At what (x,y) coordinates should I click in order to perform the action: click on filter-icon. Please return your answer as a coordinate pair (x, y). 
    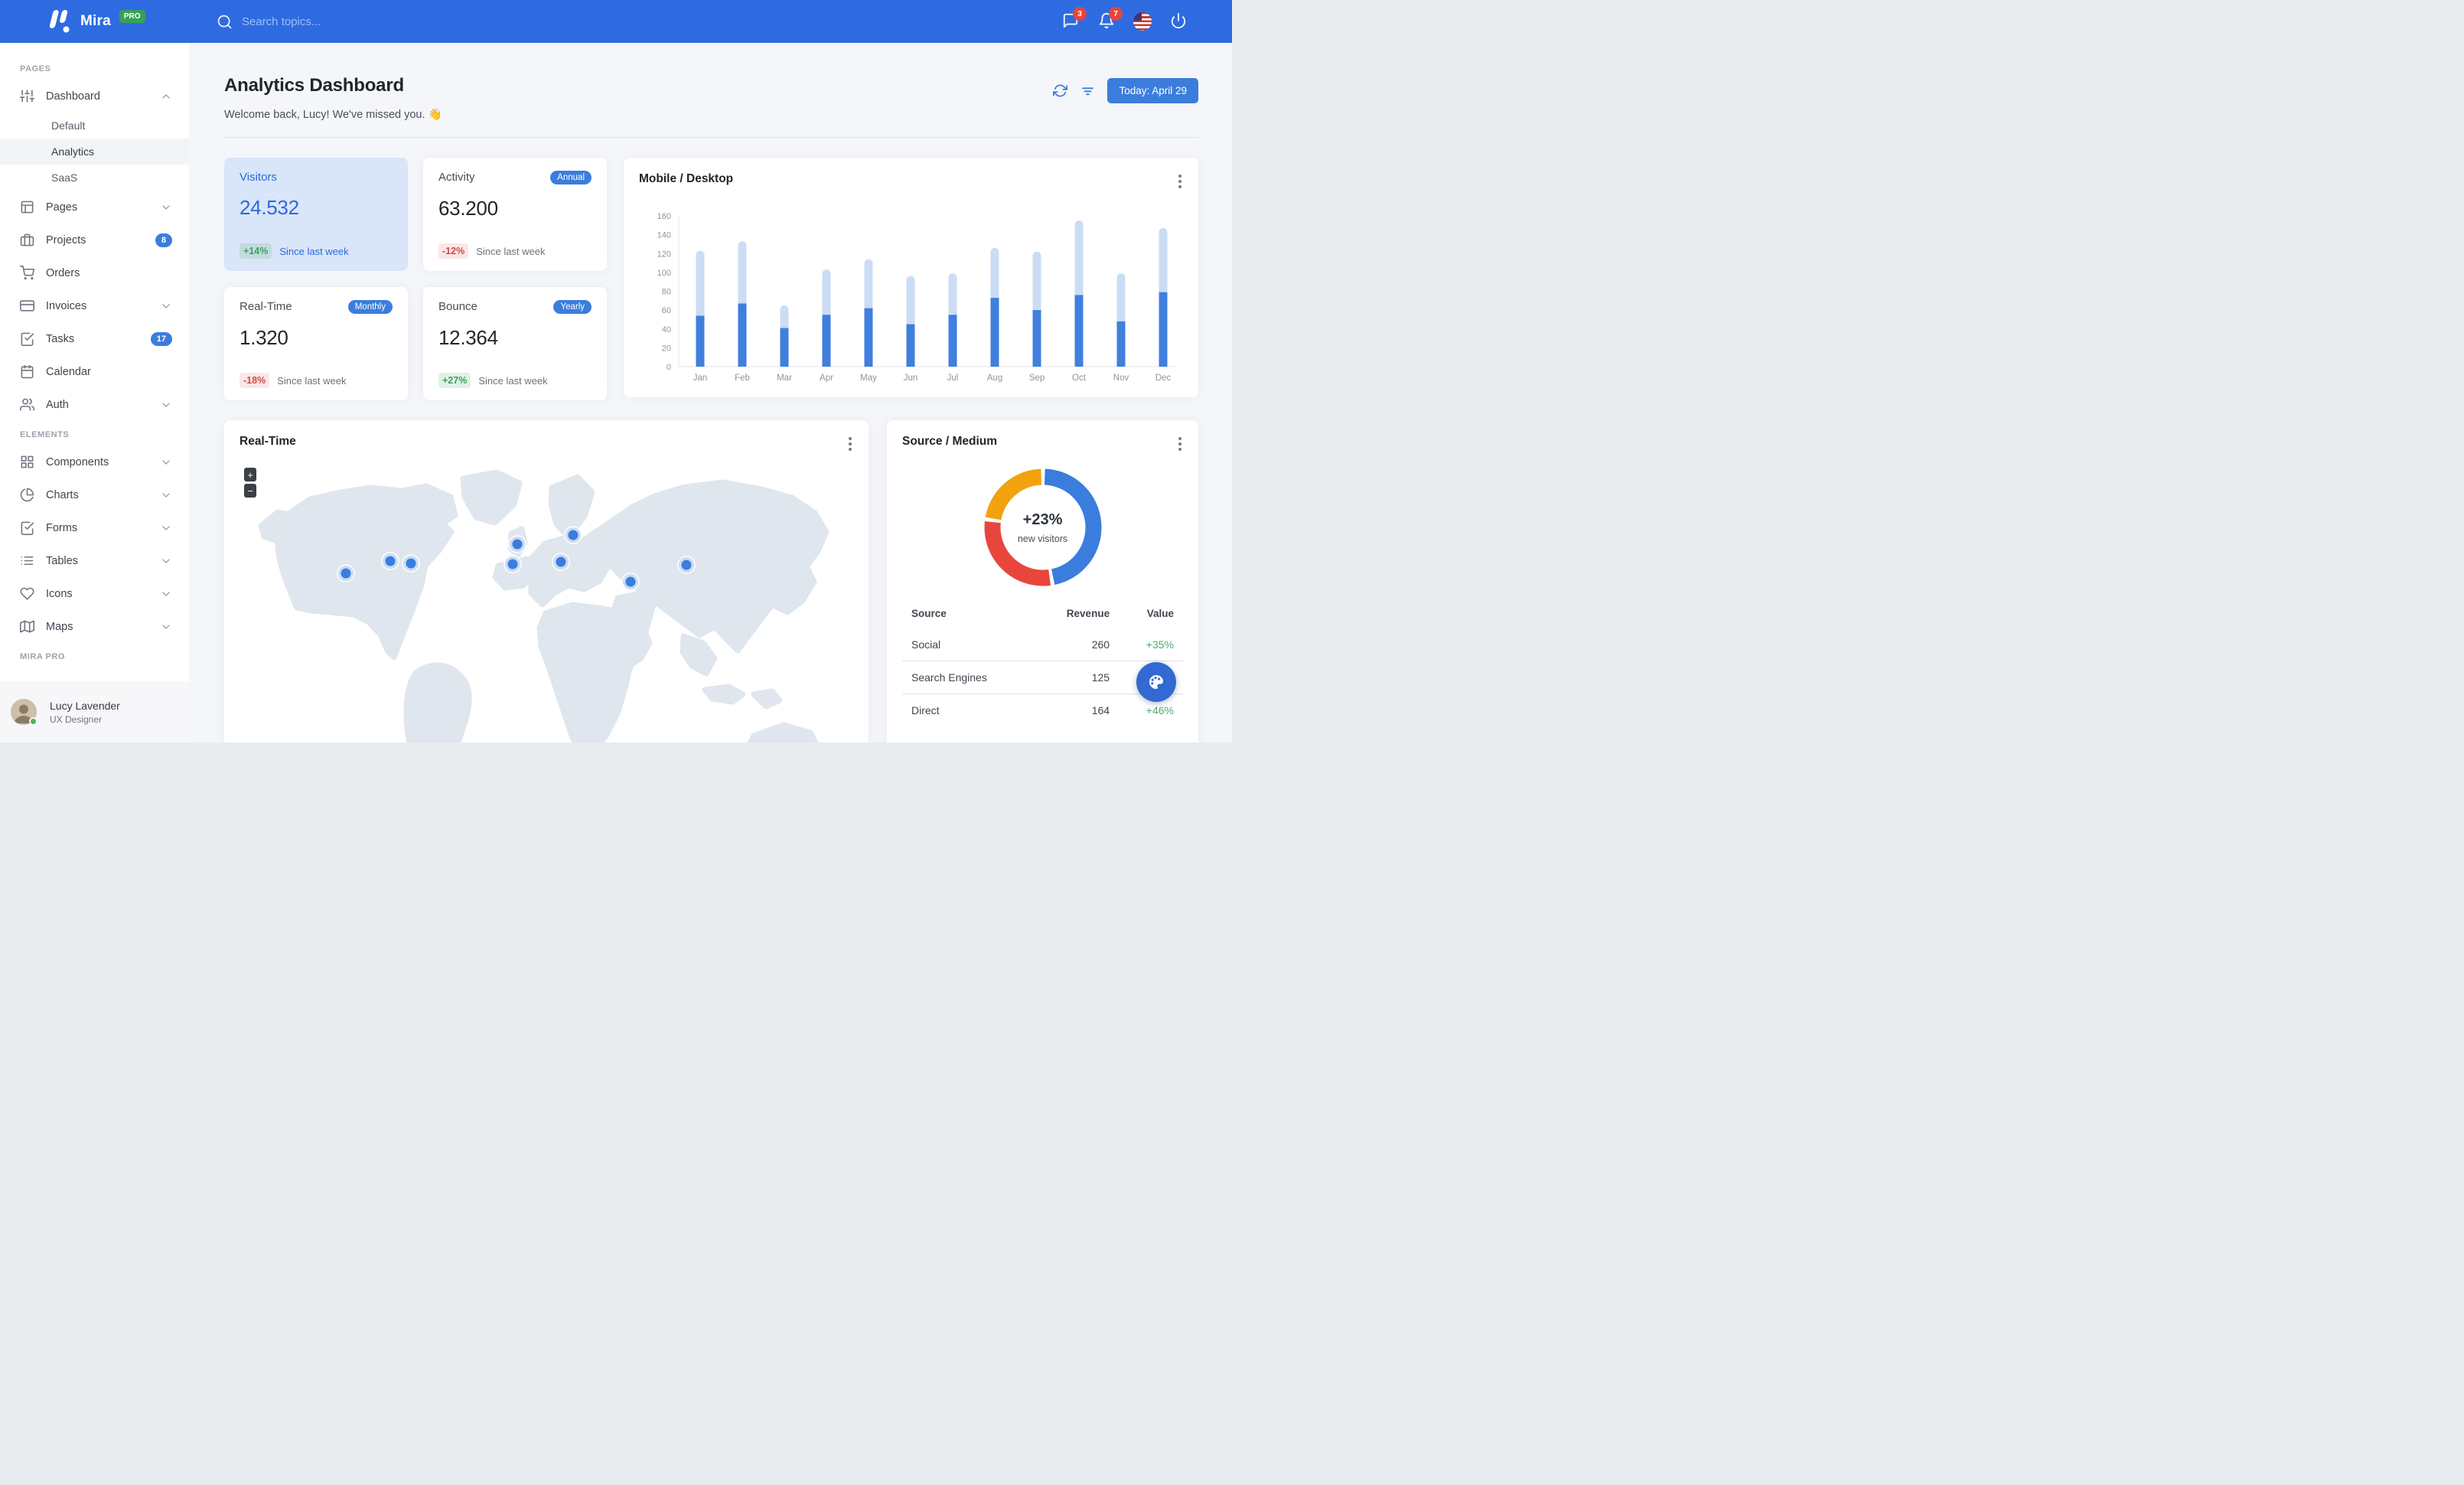
    Looking at the image, I should click on (1087, 90).